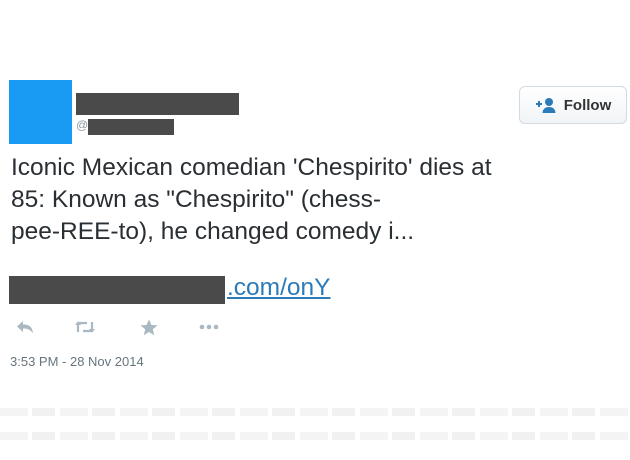 The height and width of the screenshot is (460, 630). I want to click on handle-at-sign: @, so click(82, 125).